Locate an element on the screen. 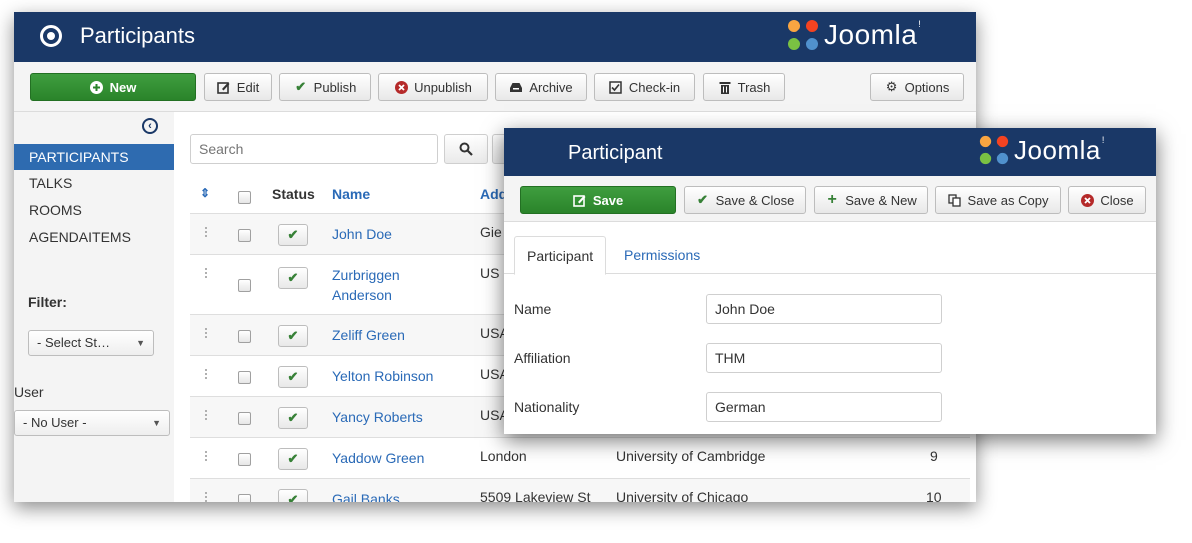  save-close-button: ✔ Save & Close is located at coordinates (745, 200).